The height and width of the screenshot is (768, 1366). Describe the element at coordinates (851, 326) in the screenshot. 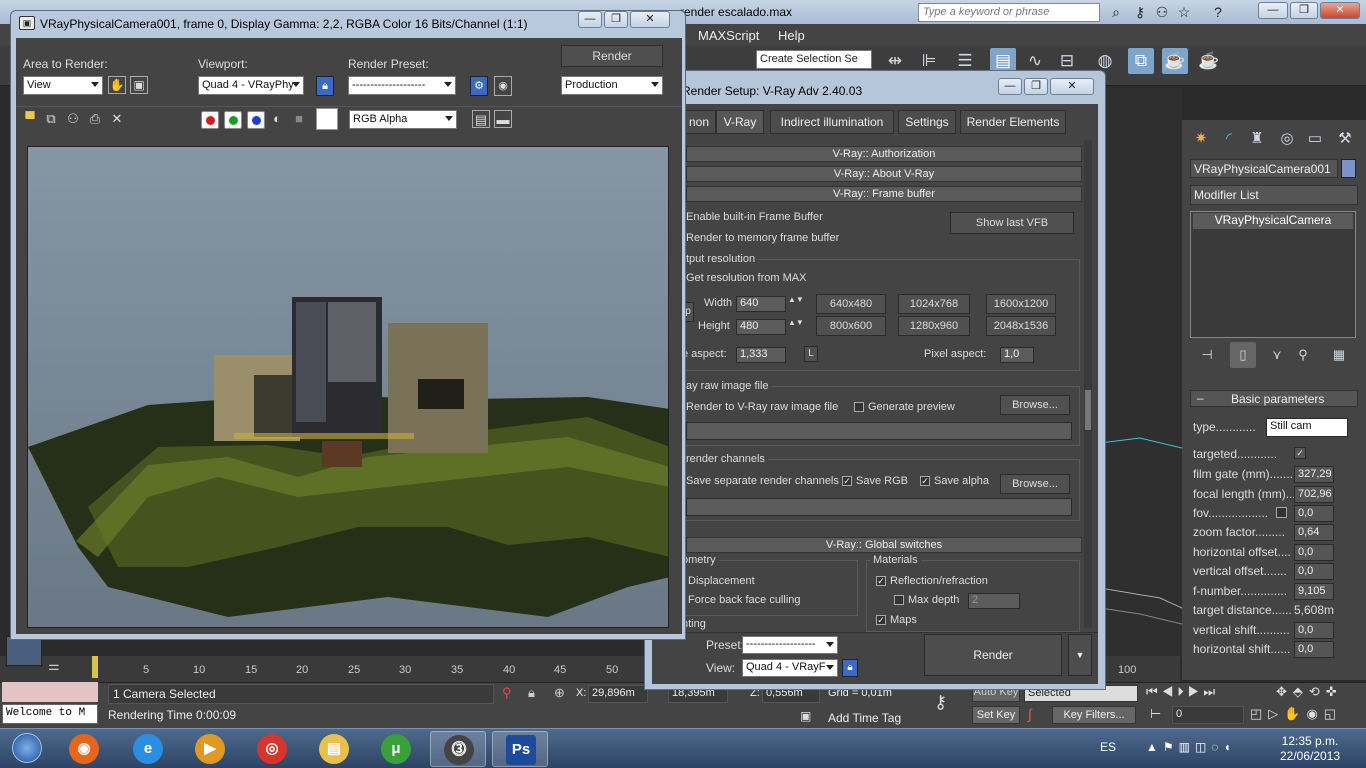

I see `preset-800x600-button: 800x600` at that location.